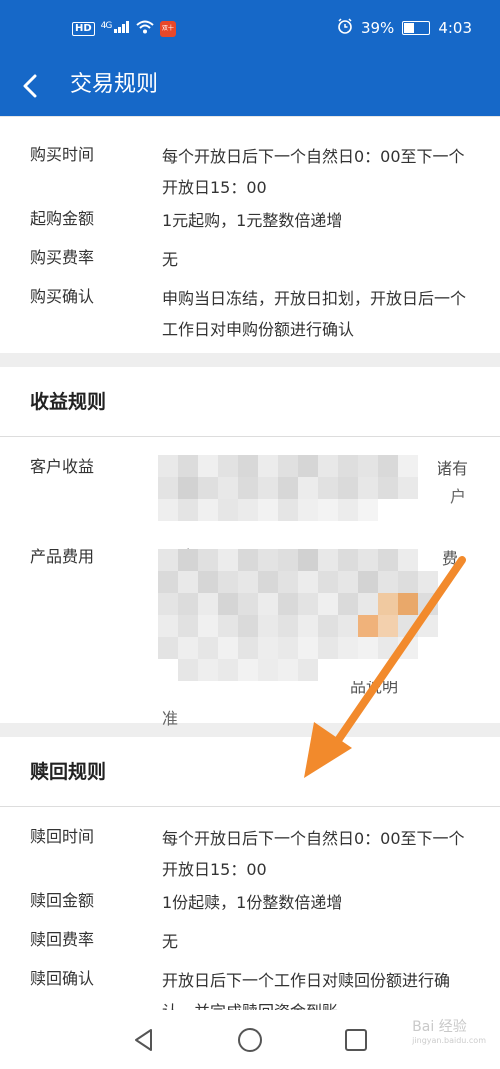 The image size is (500, 1069). I want to click on back-button, so click(34, 86).